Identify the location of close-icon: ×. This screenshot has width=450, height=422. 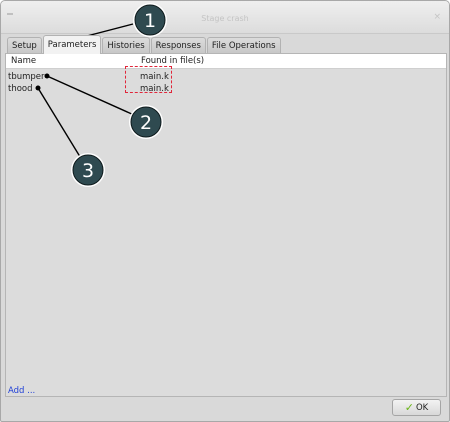
(437, 17).